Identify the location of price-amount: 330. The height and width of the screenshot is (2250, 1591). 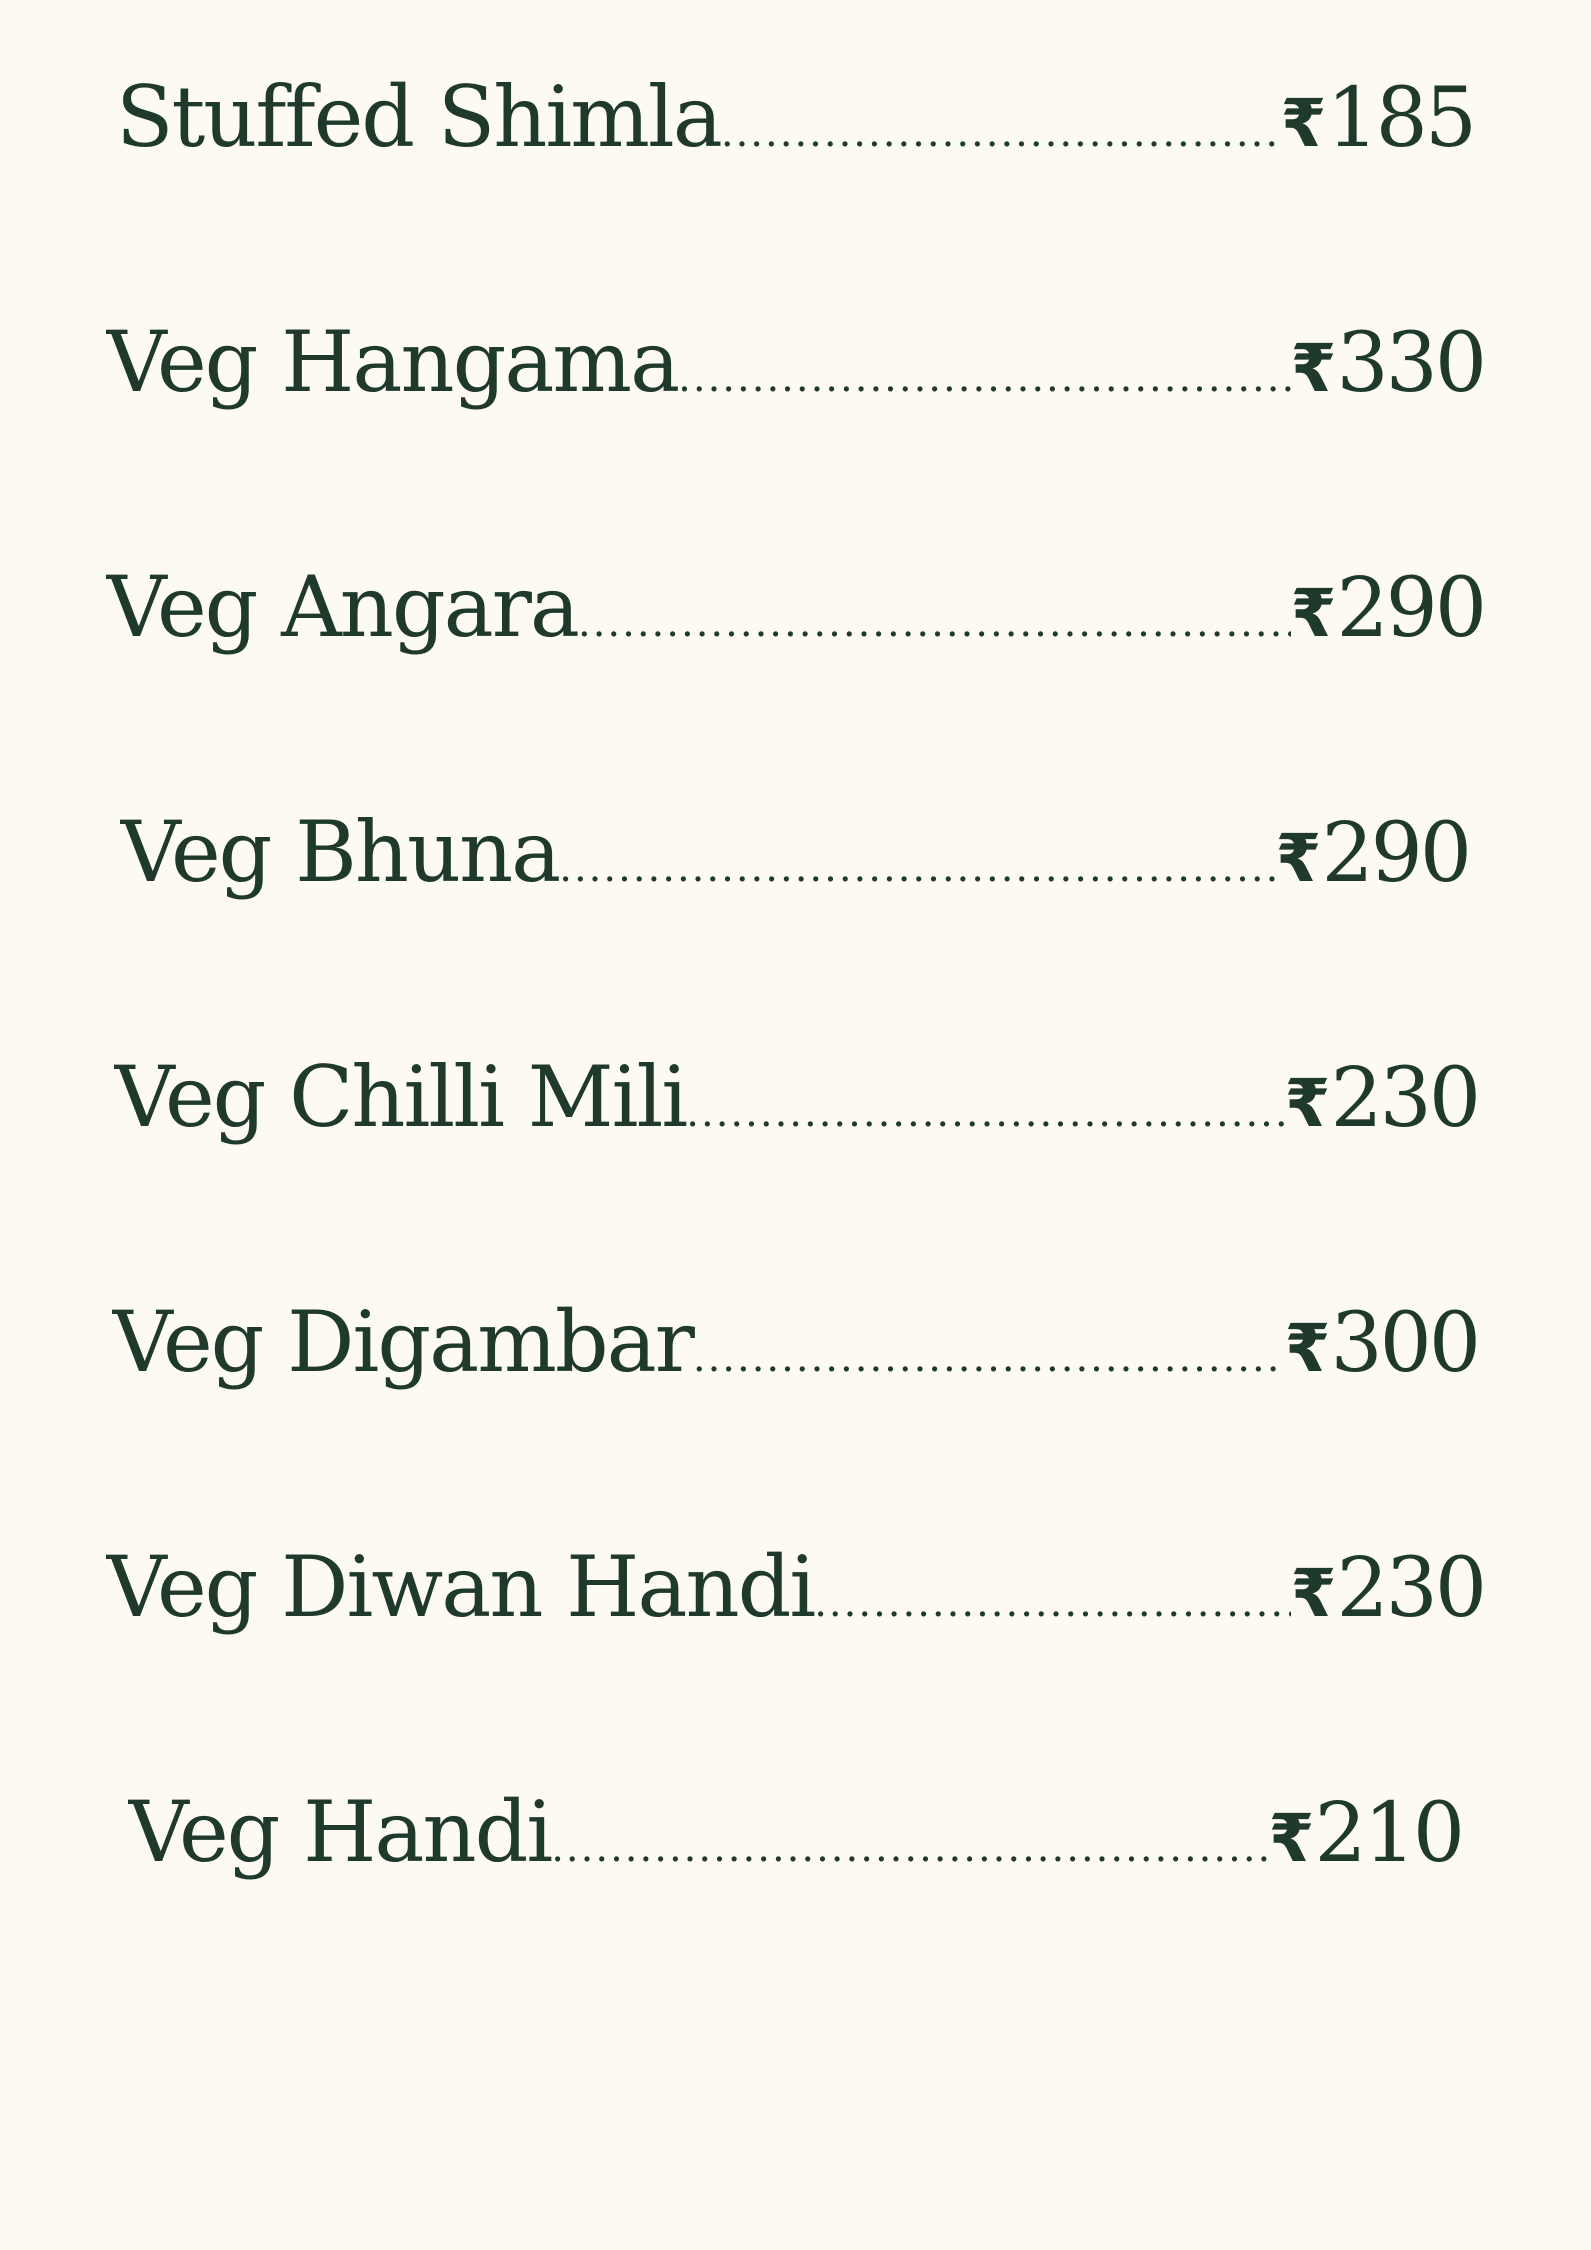
(1410, 363).